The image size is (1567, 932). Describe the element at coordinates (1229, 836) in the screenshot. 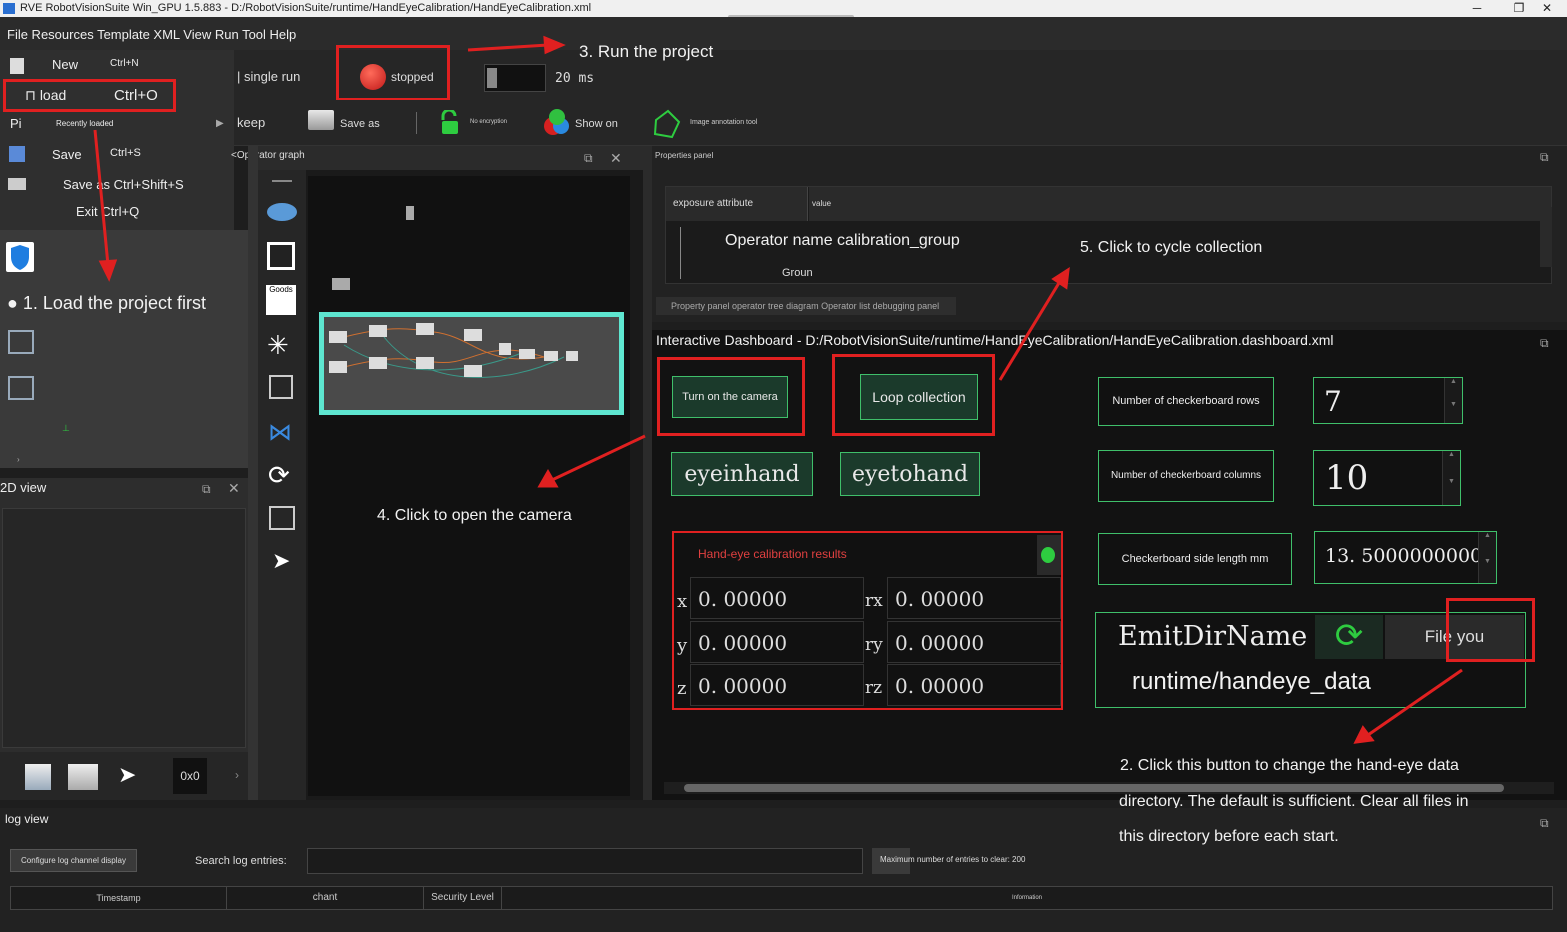

I see `annotation-change-dir-3: this directory before each start.` at that location.